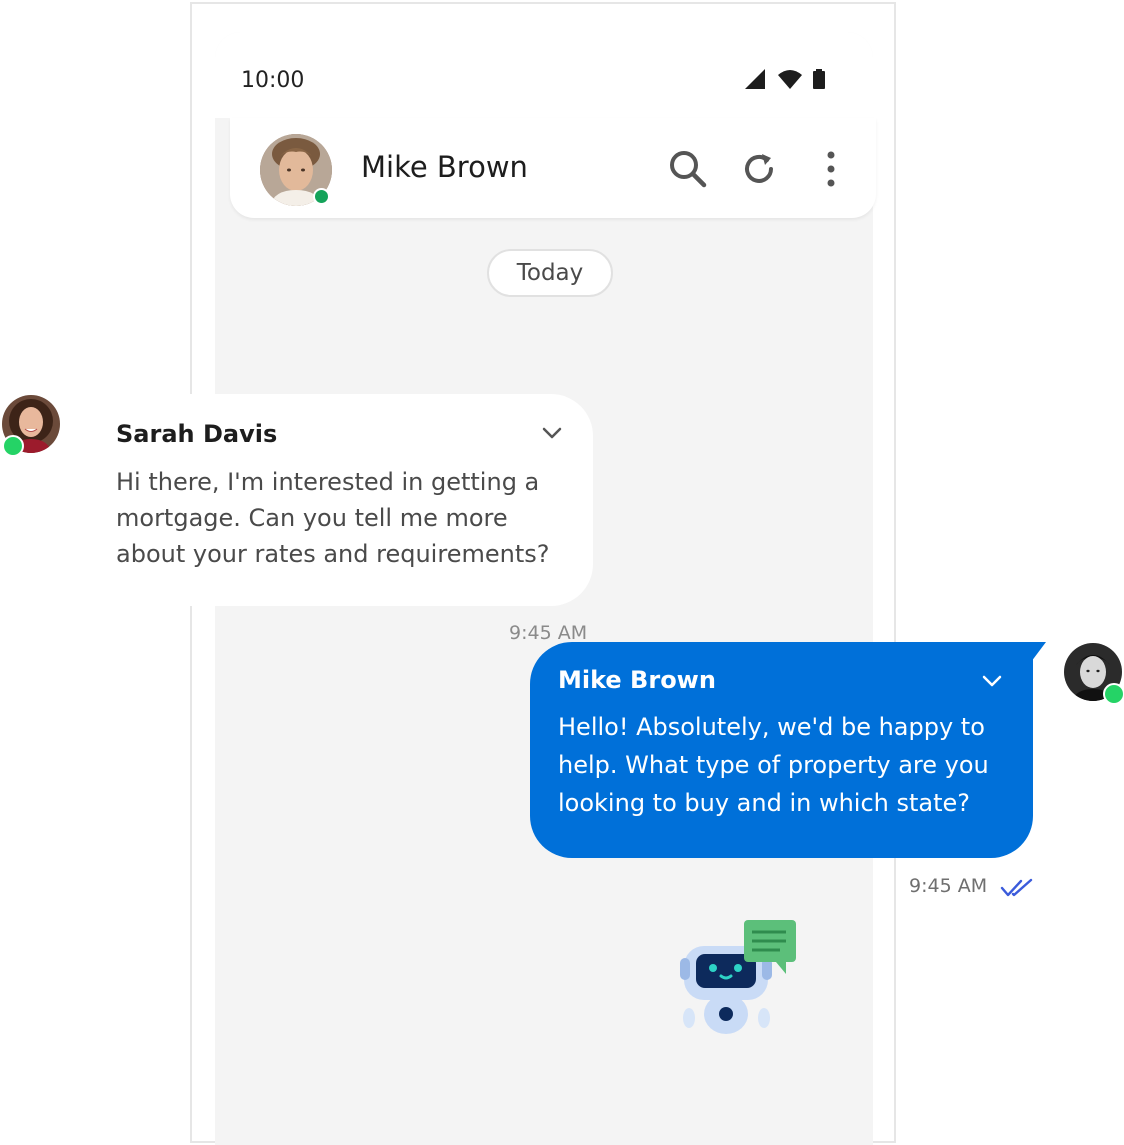 The image size is (1124, 1145). What do you see at coordinates (755, 79) in the screenshot?
I see `signal-icon` at bounding box center [755, 79].